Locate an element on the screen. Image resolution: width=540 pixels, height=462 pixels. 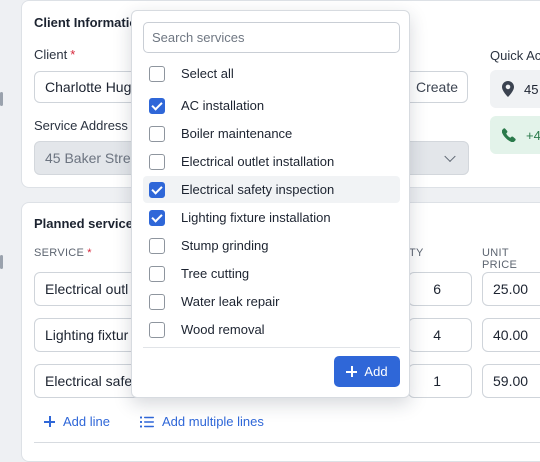
unit-price-row-1-input: 25.00 is located at coordinates (511, 289).